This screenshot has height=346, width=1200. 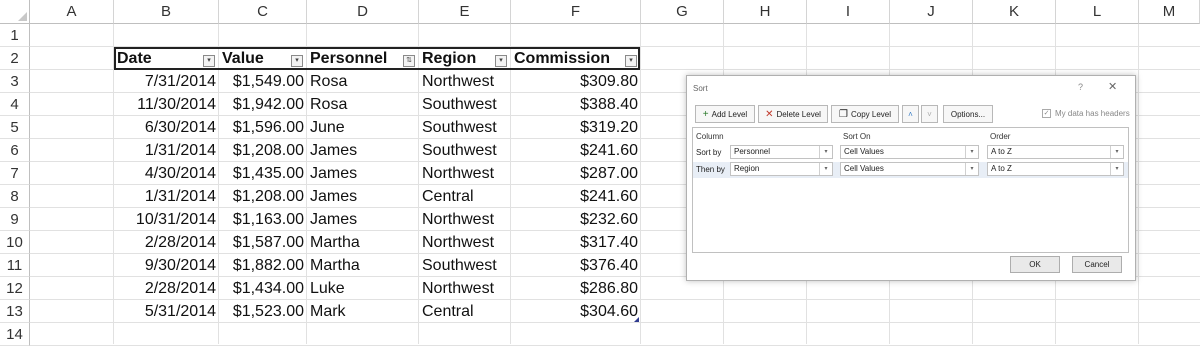 What do you see at coordinates (409, 61) in the screenshot?
I see `sorted-filter-icon: ⇅` at bounding box center [409, 61].